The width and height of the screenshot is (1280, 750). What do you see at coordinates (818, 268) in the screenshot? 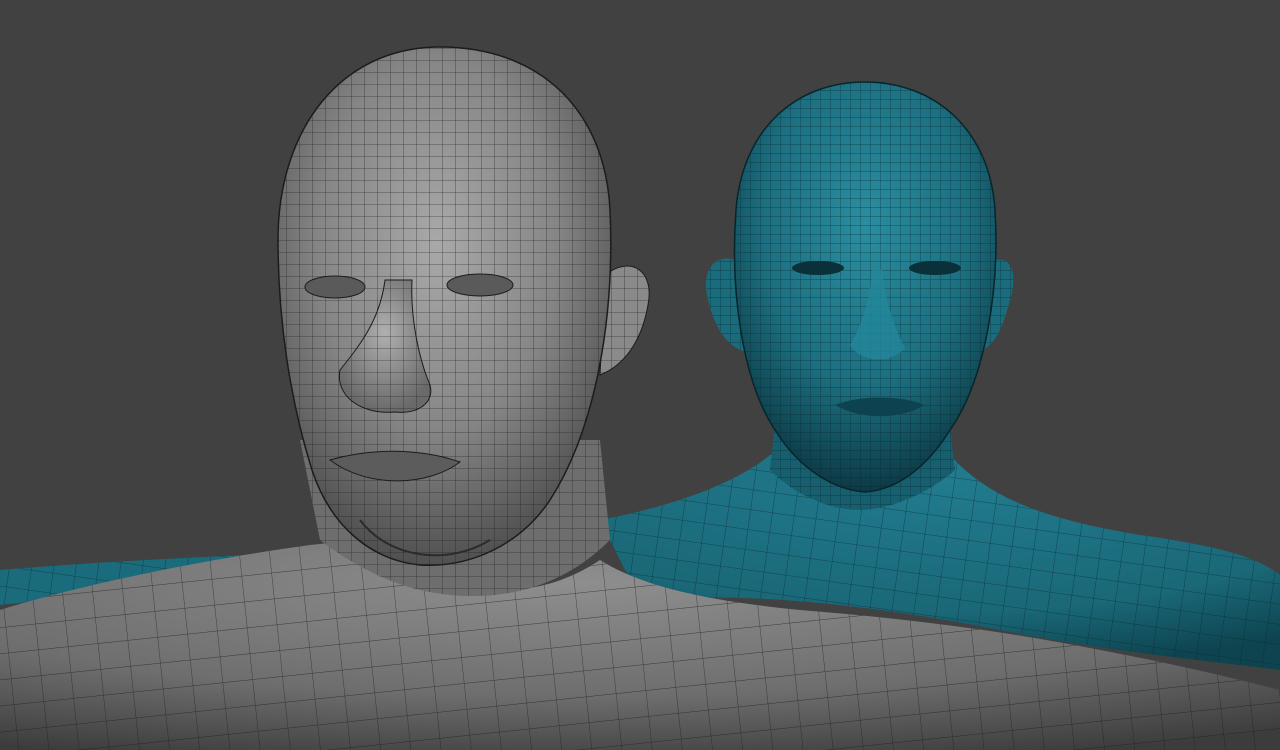
I see `teal-left-eye` at bounding box center [818, 268].